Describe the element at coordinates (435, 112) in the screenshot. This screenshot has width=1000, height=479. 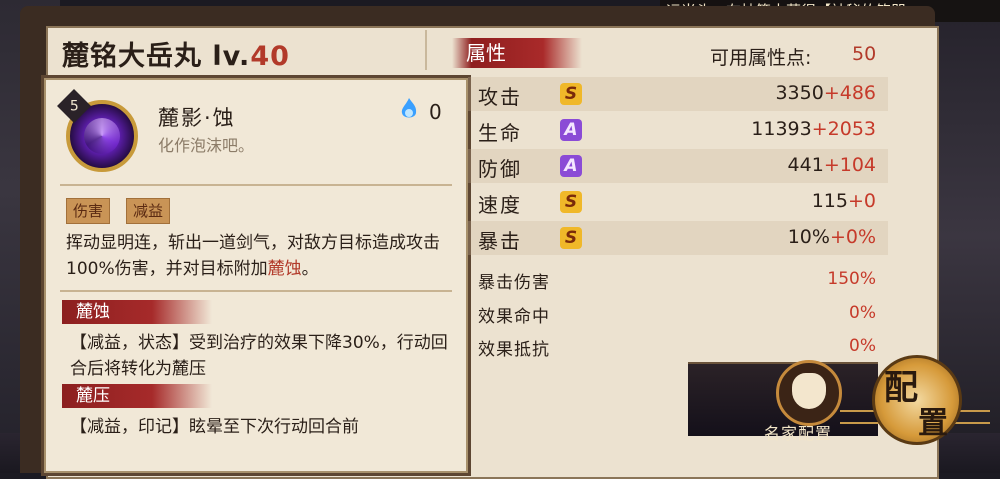
I see `orb-cost-count: 0` at that location.